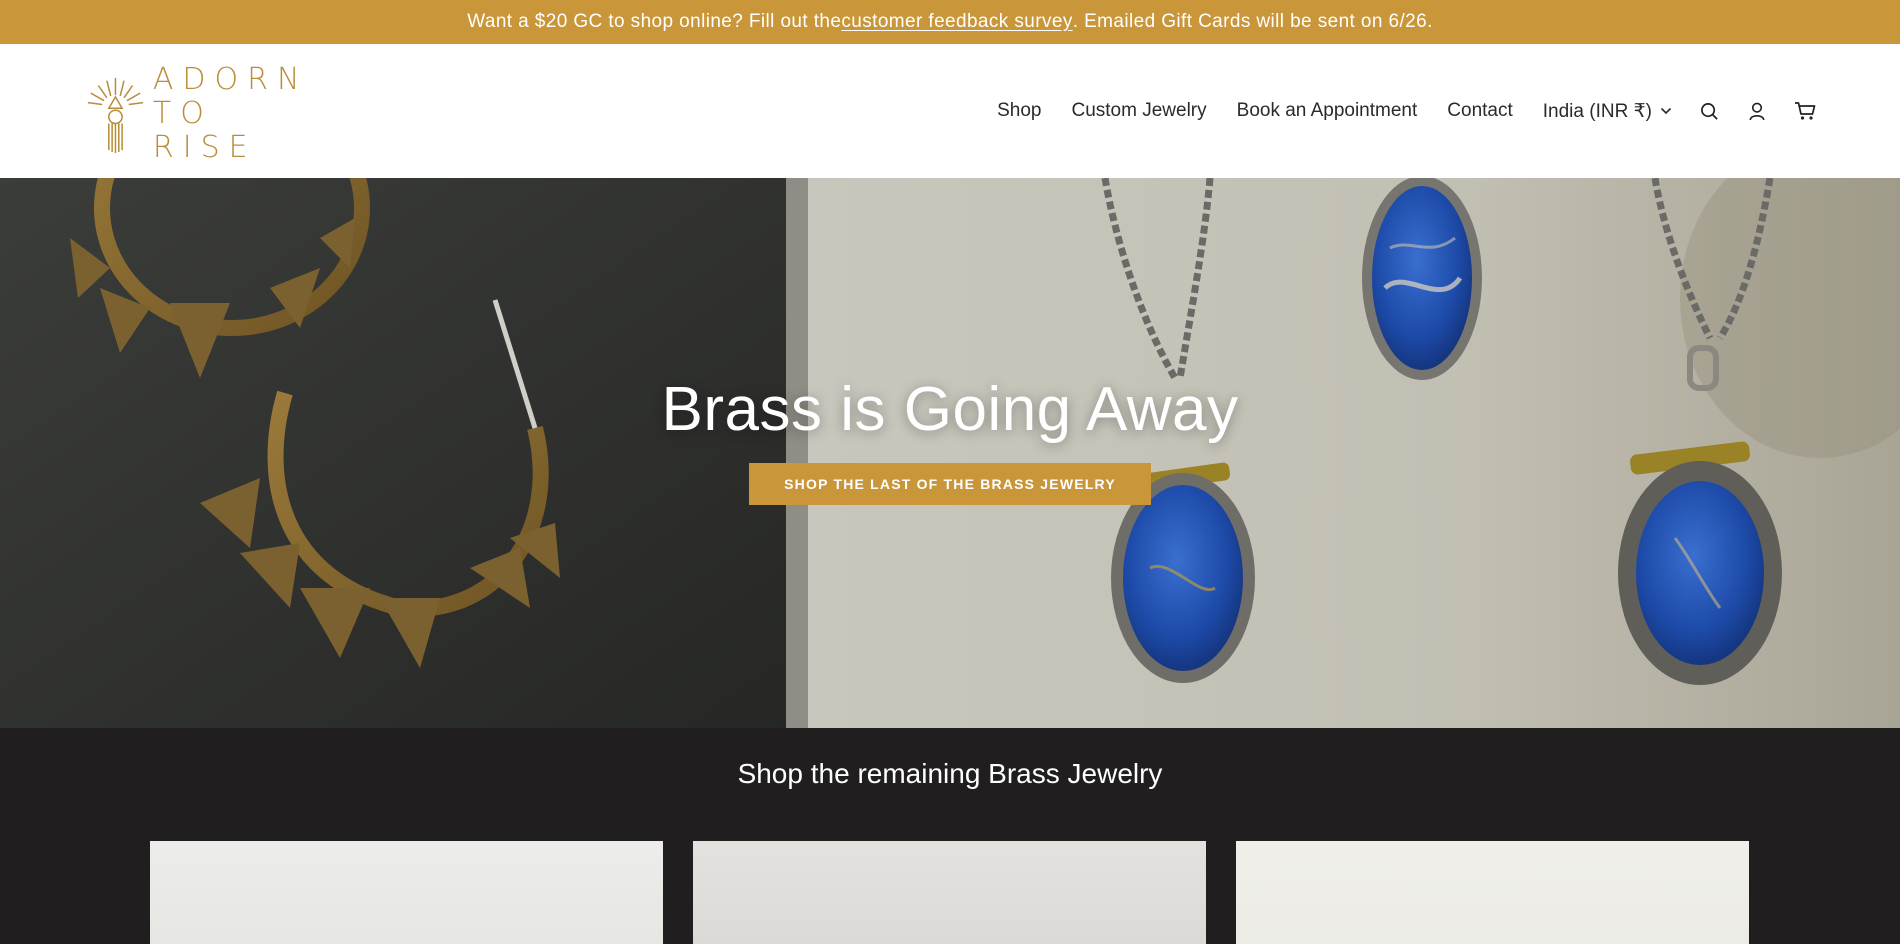 This screenshot has height=944, width=1900. What do you see at coordinates (1327, 111) in the screenshot?
I see `nav-book-appointment: Book an Appointment` at bounding box center [1327, 111].